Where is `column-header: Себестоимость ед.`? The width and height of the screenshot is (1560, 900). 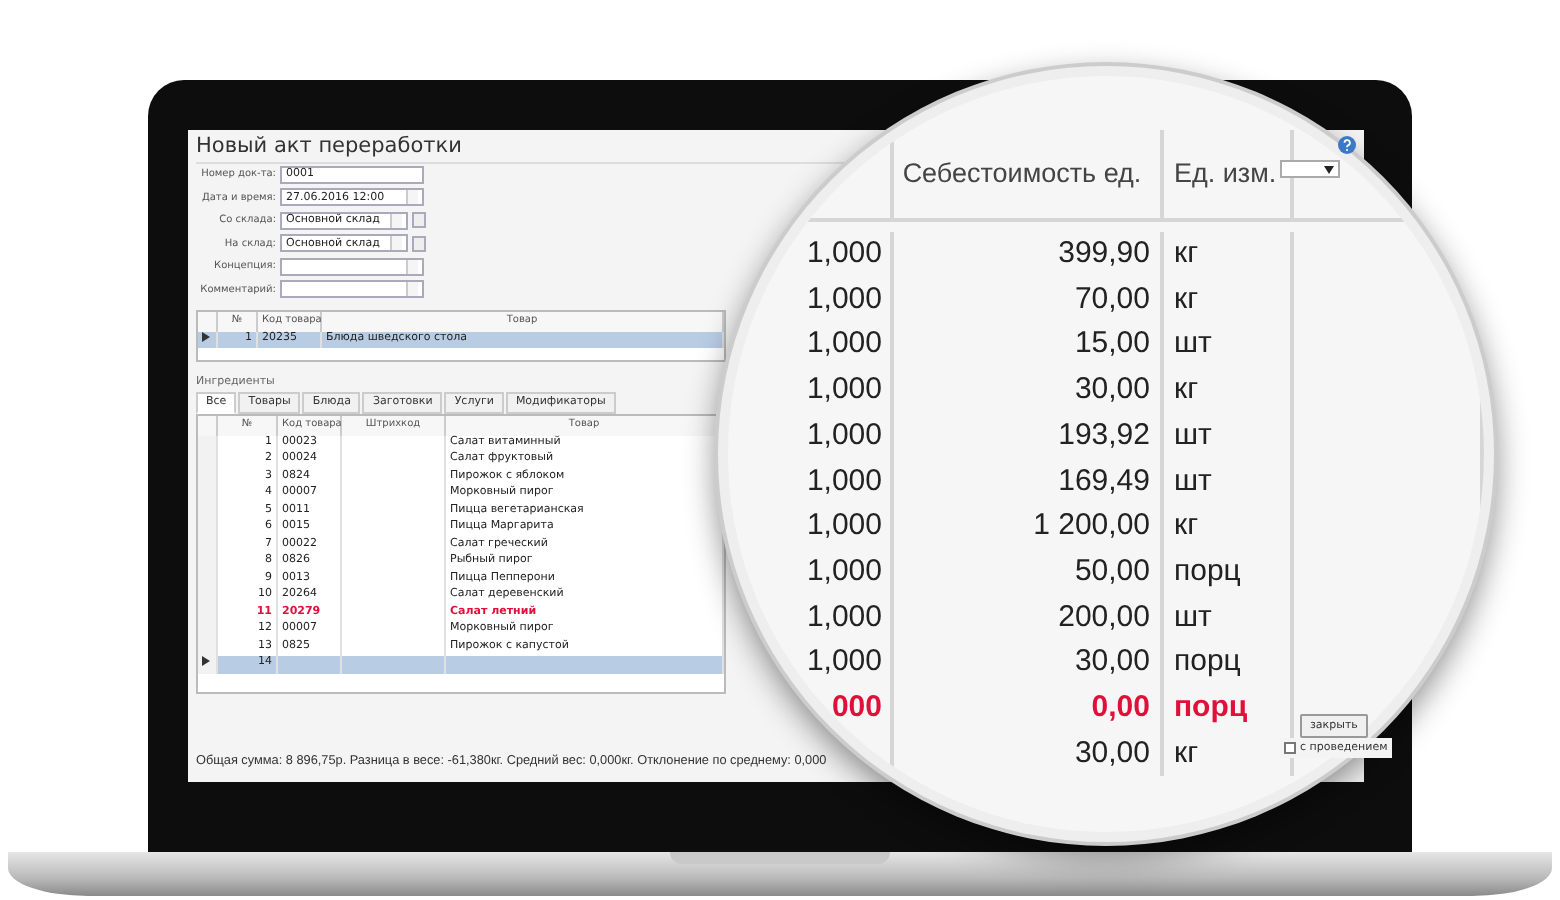 column-header: Себестоимость ед. is located at coordinates (1029, 174).